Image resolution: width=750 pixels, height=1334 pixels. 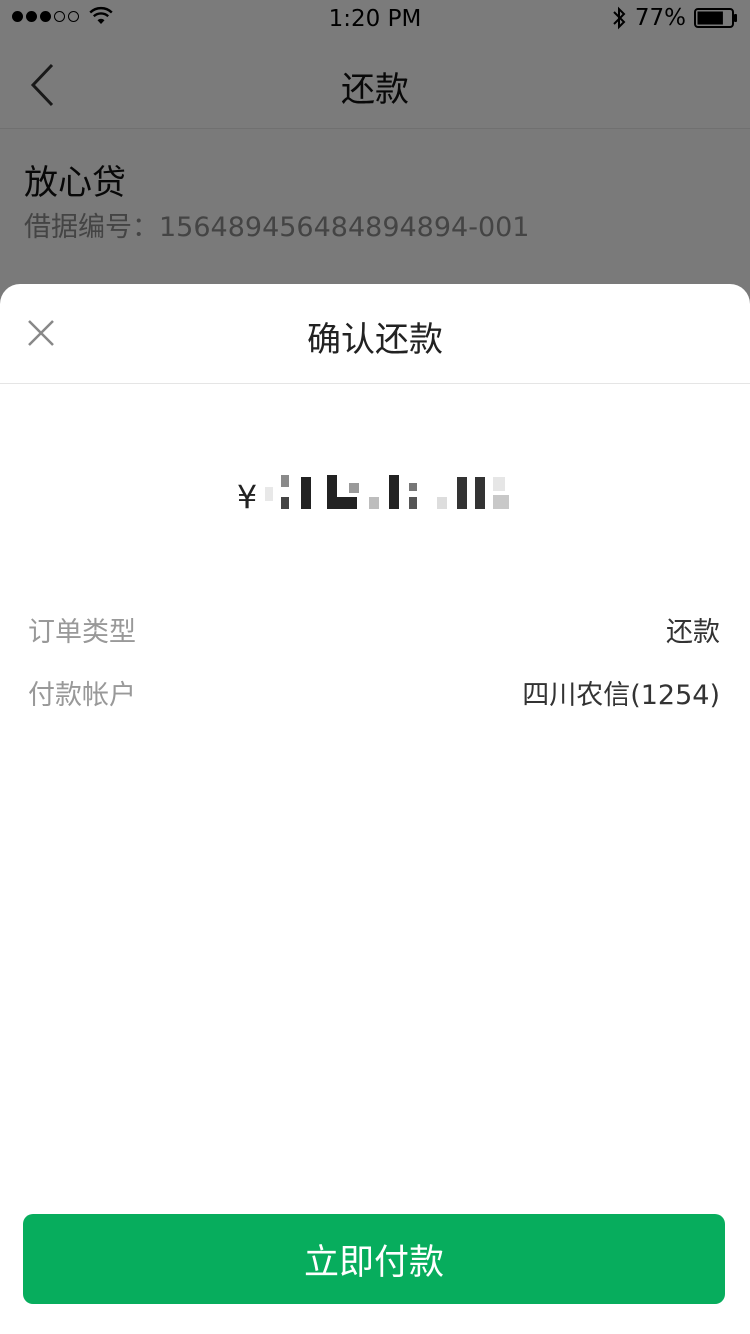 What do you see at coordinates (693, 632) in the screenshot?
I see `detail-value: 还款` at bounding box center [693, 632].